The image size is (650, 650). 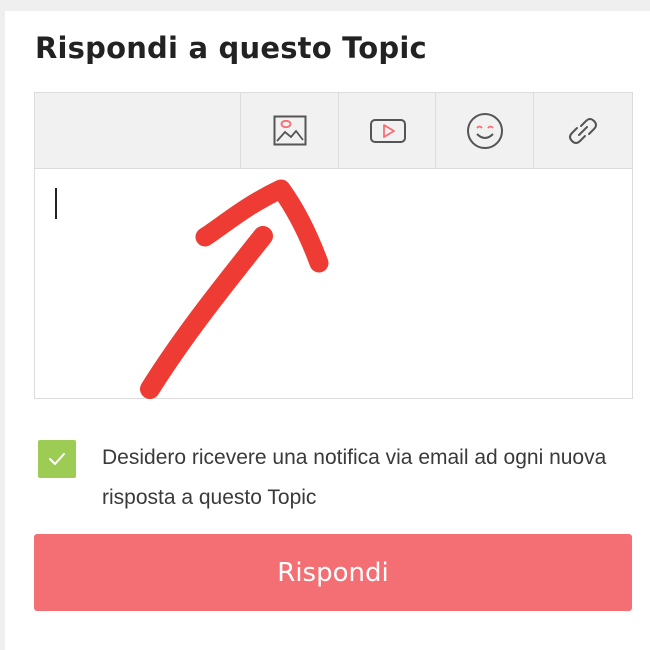 I want to click on insert-emoji-button, so click(x=484, y=130).